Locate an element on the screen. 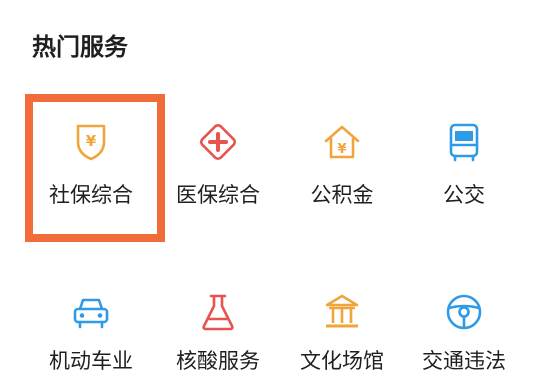 This screenshot has height=390, width=537. service-cultural-venue: 文化场馆 is located at coordinates (342, 330).